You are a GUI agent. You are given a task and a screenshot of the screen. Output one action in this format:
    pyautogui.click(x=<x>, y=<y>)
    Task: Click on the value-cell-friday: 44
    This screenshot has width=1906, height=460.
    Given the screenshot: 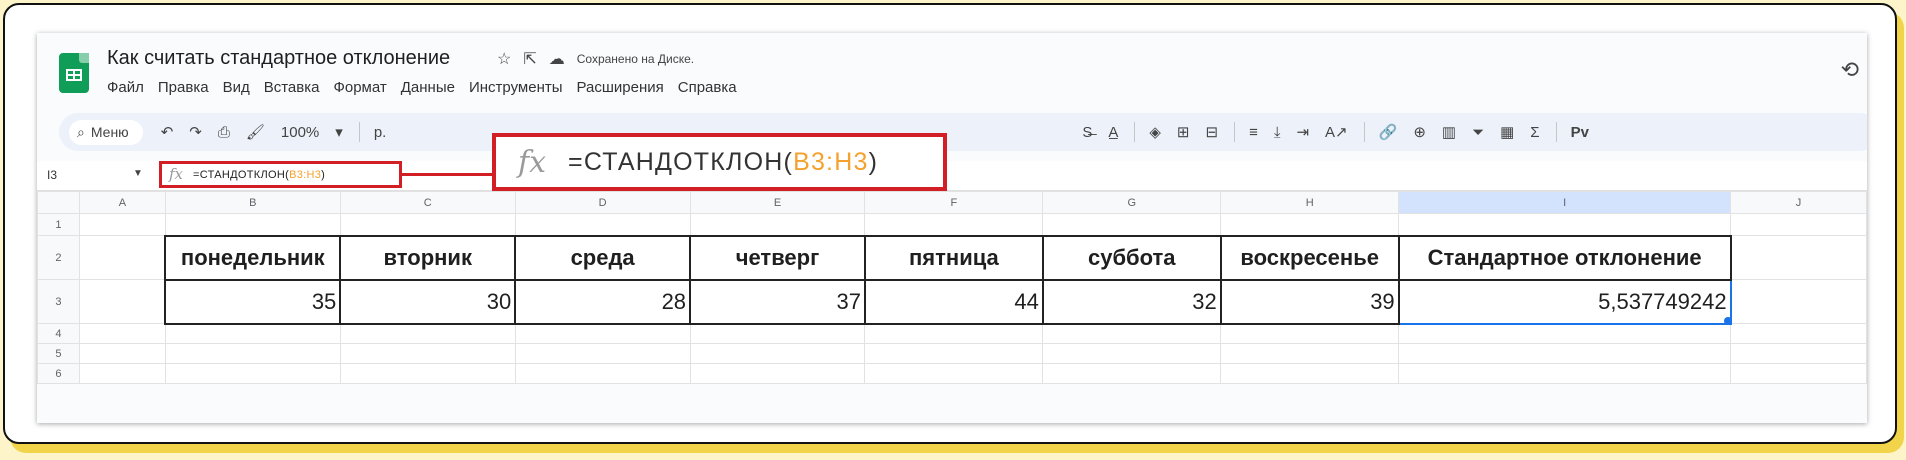 What is the action you would take?
    pyautogui.click(x=953, y=301)
    